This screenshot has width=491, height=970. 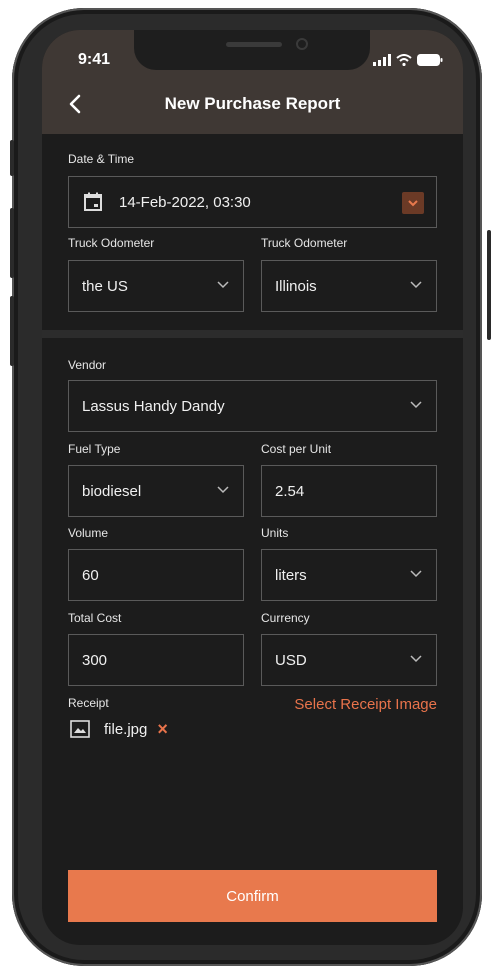 What do you see at coordinates (349, 491) in the screenshot?
I see `cost-per-unit-input: 2.54` at bounding box center [349, 491].